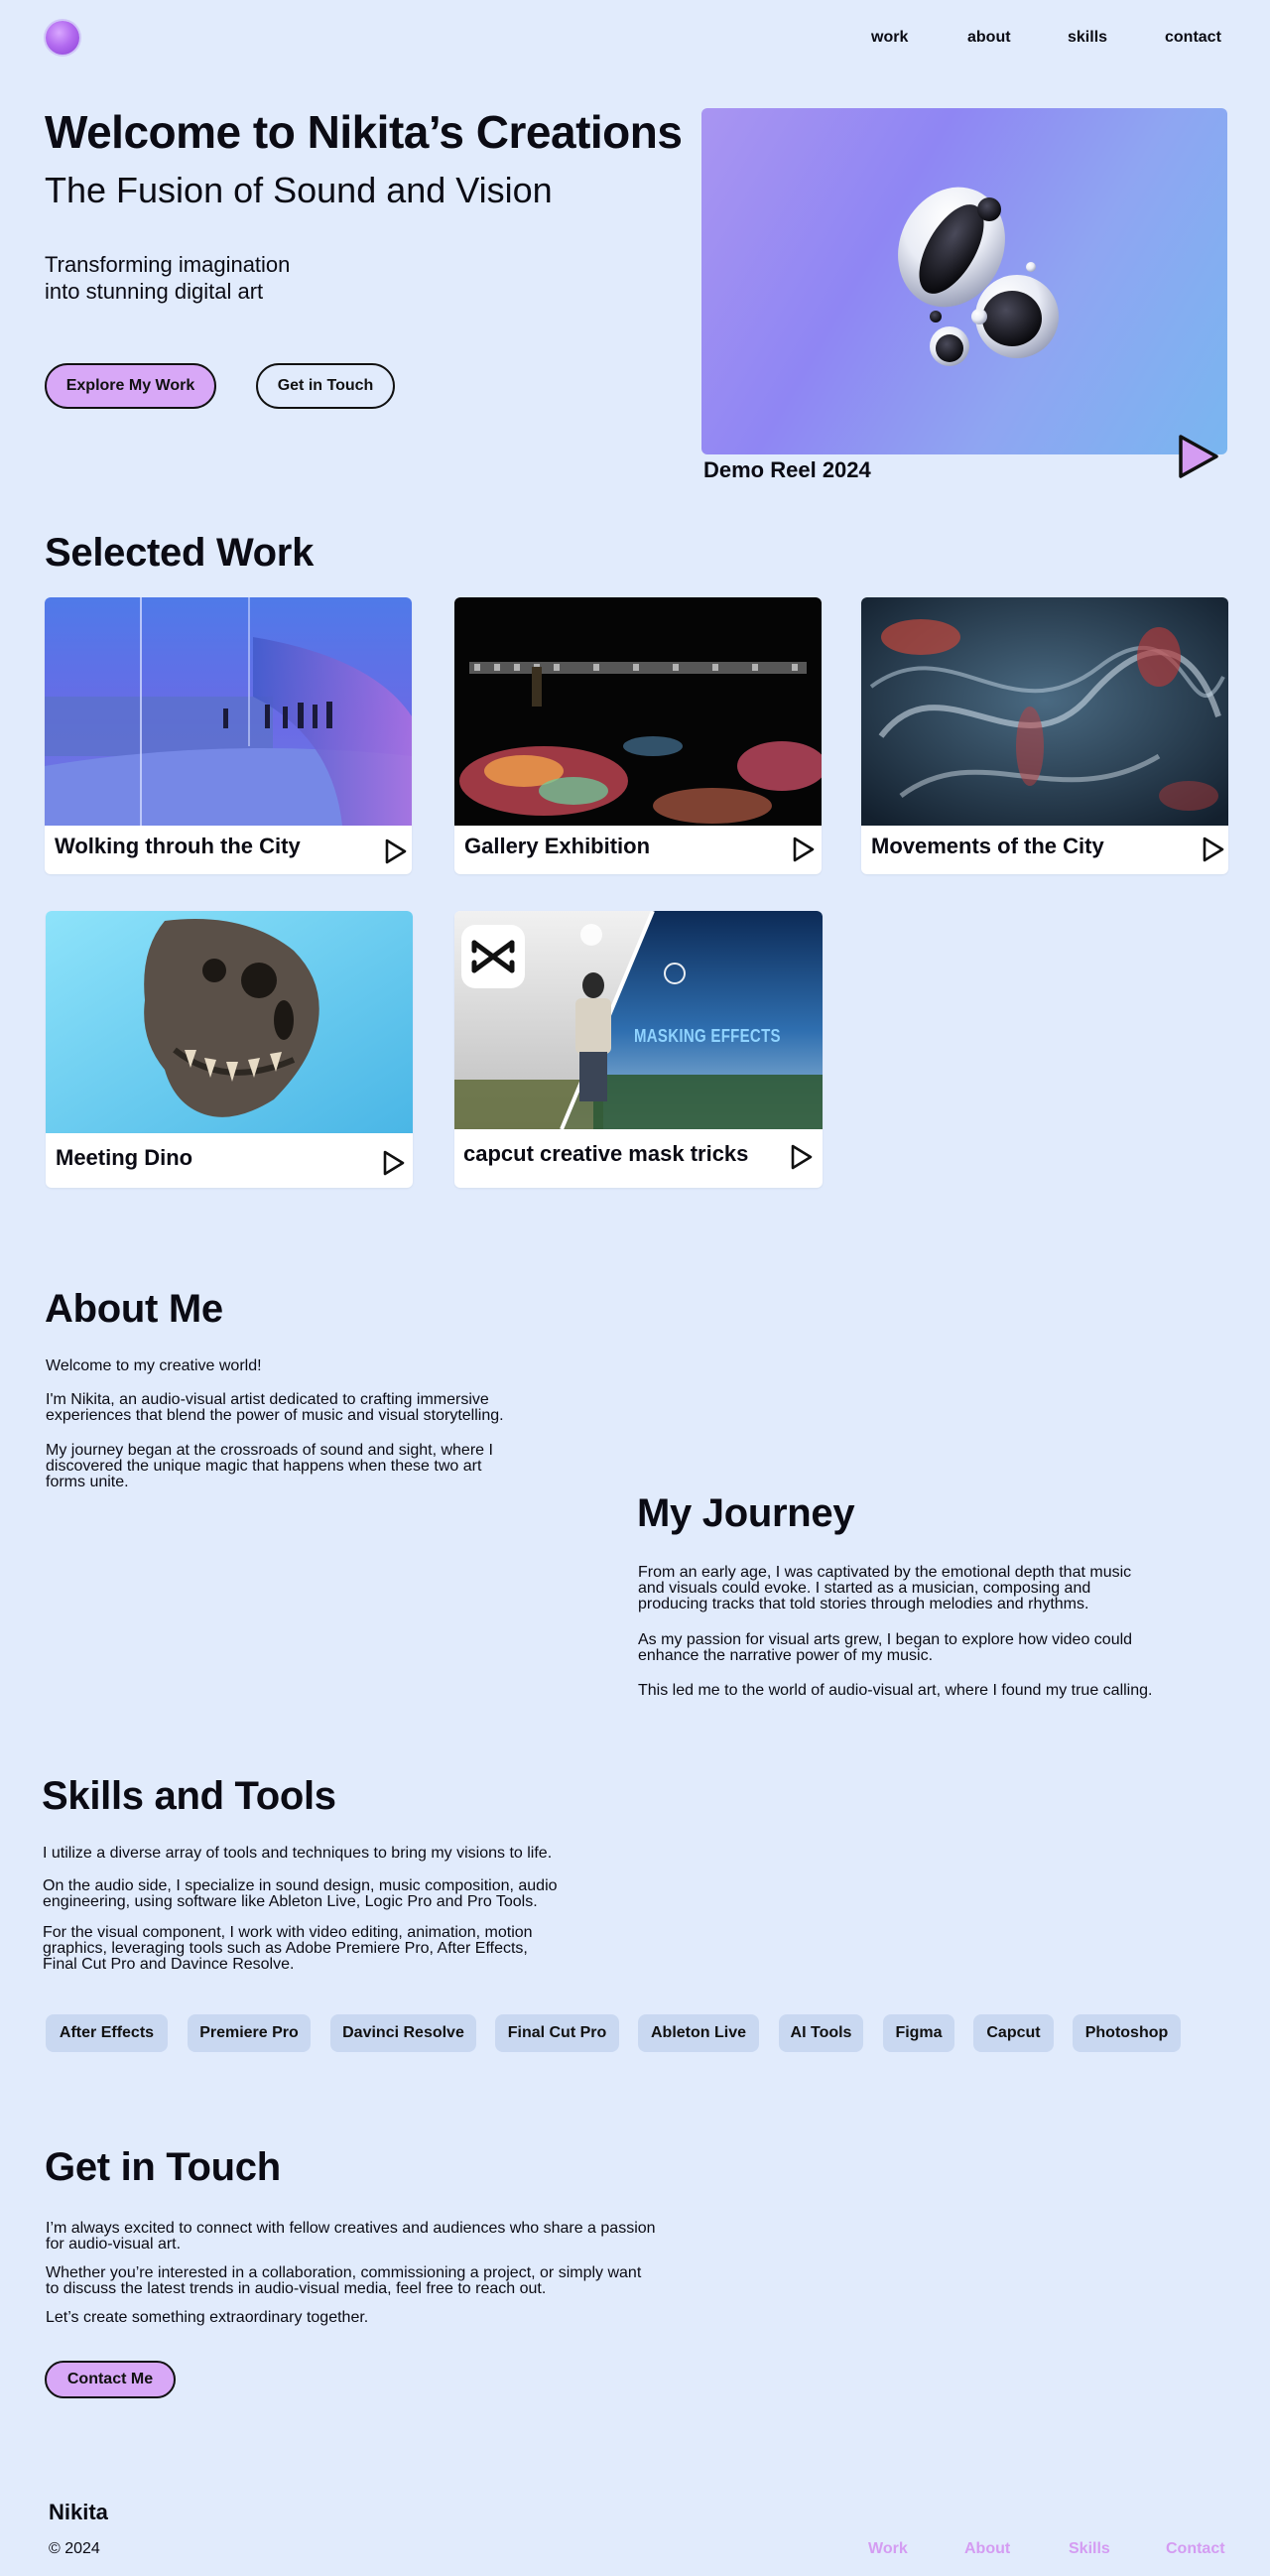  Describe the element at coordinates (557, 846) in the screenshot. I see `work-title: Gallery Exhibition` at that location.